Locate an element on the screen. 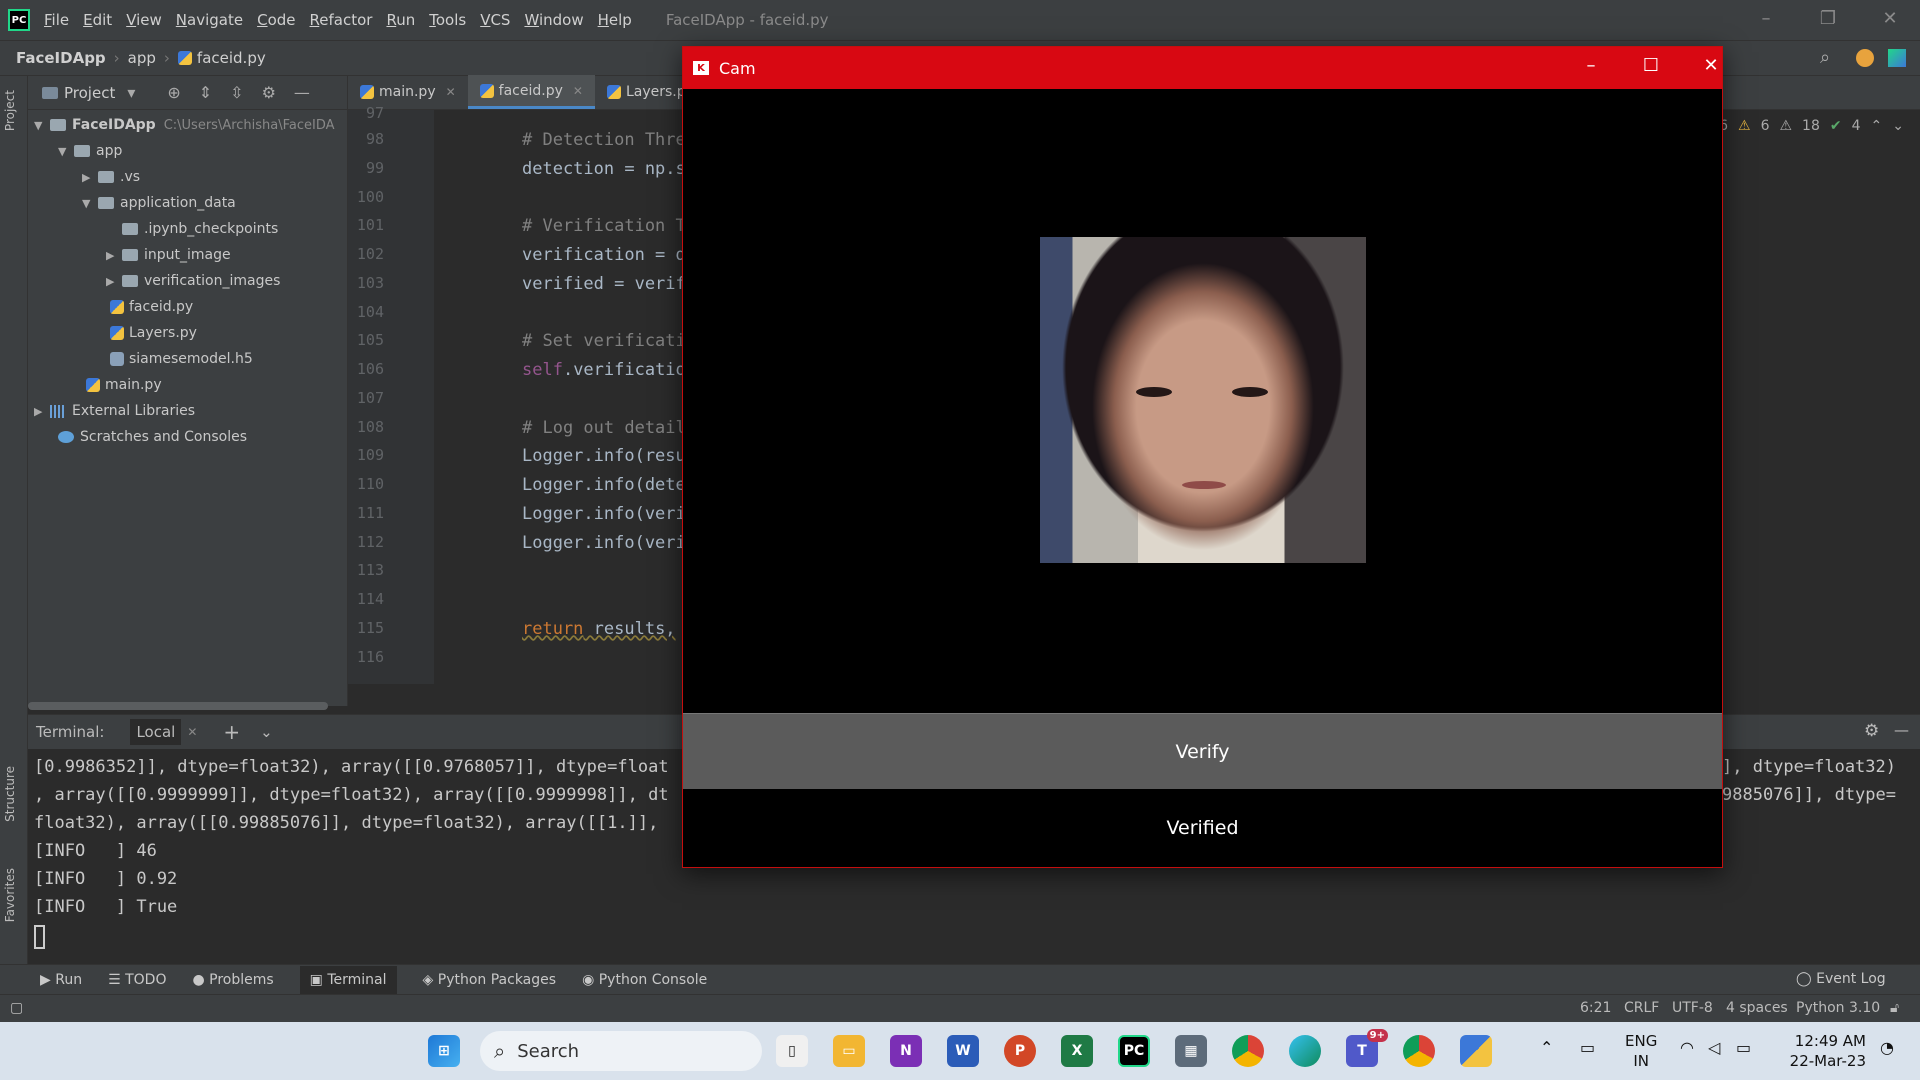 This screenshot has width=1920, height=1080. tree-item-application-data: ▼ application_data is located at coordinates (159, 203).